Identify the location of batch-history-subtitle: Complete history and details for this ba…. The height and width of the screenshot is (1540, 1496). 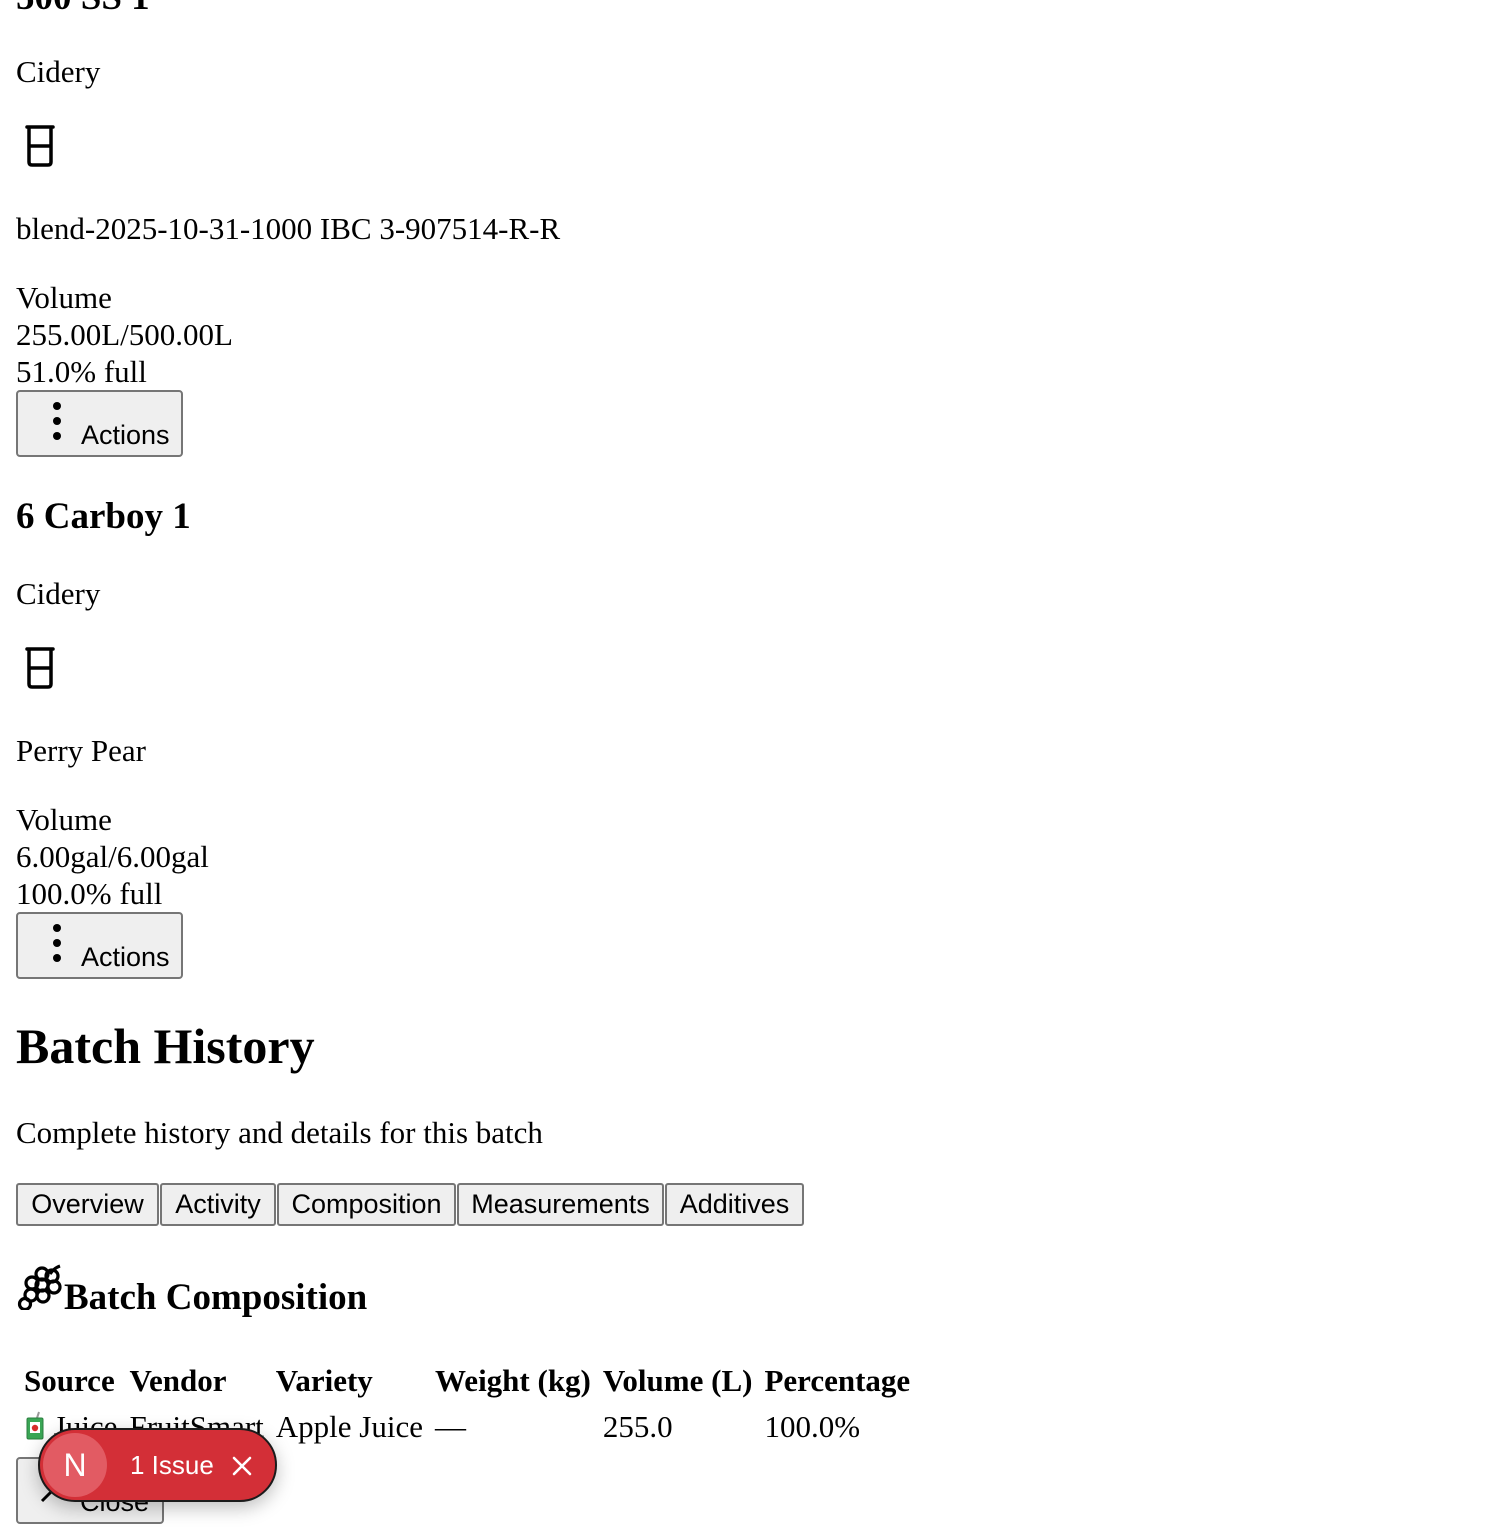
(279, 1132).